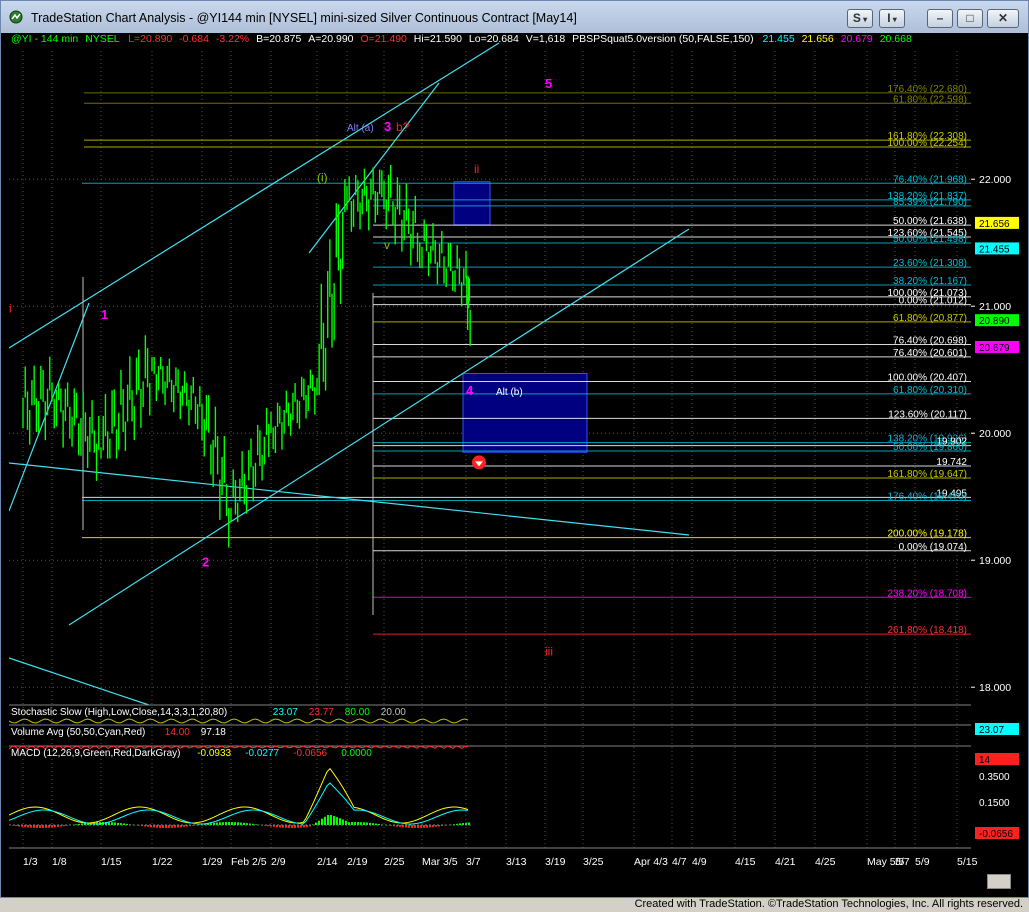 This screenshot has width=1029, height=912. Describe the element at coordinates (30, 862) in the screenshot. I see `x-axis-label: 1/3` at that location.